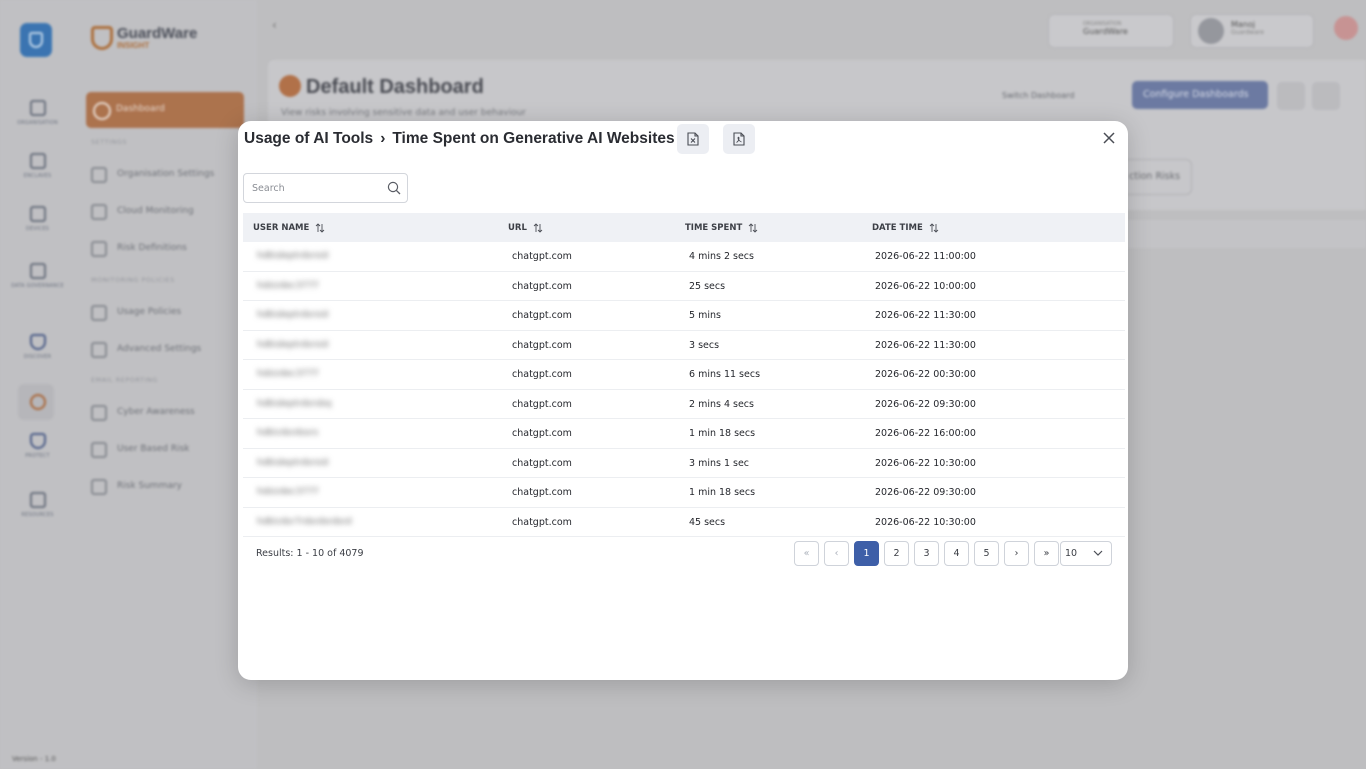 The width and height of the screenshot is (1366, 769). I want to click on page-button-4: 4, so click(956, 553).